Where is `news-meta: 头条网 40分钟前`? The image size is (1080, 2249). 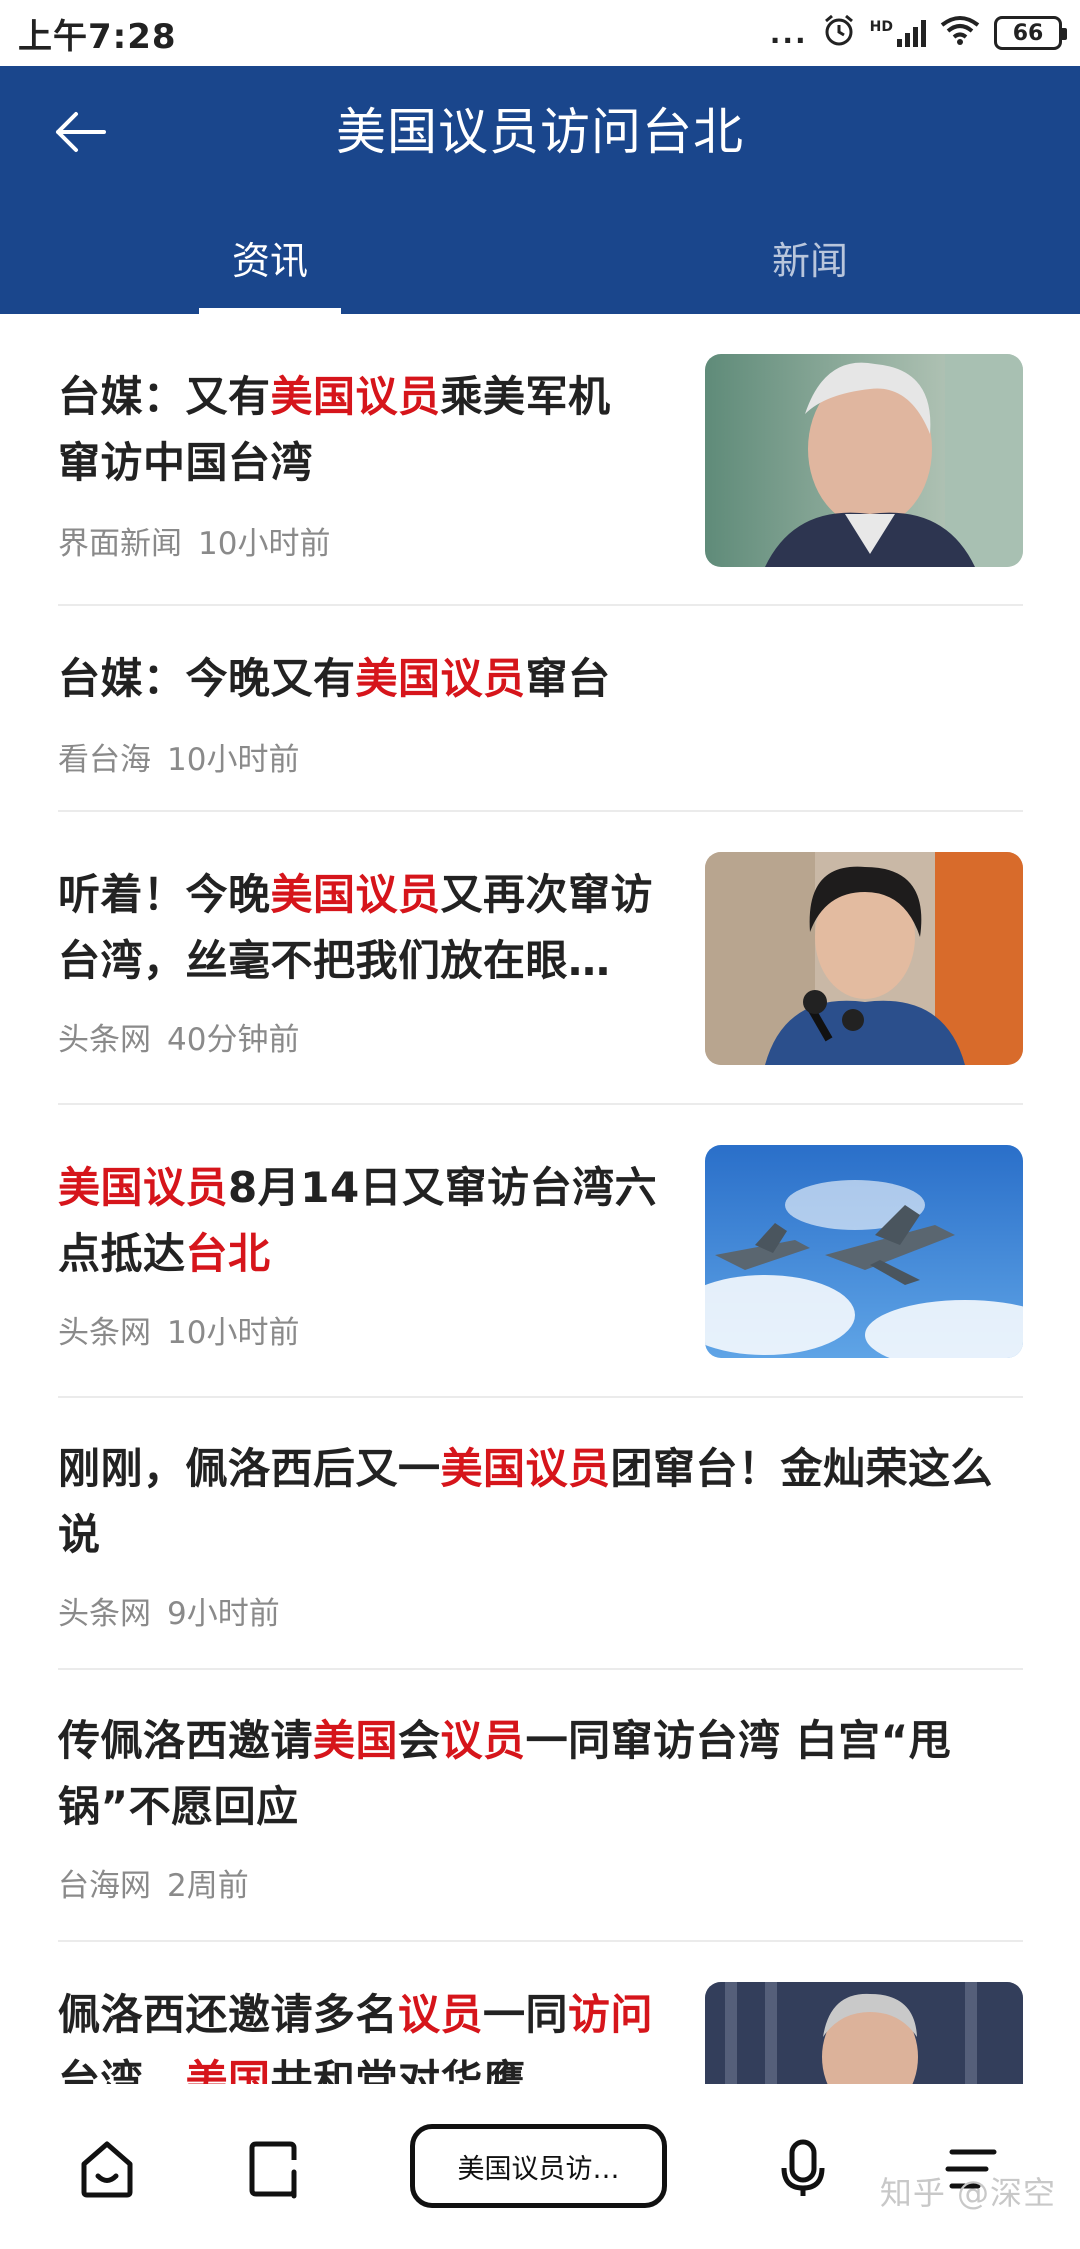 news-meta: 头条网 40分钟前 is located at coordinates (178, 1036).